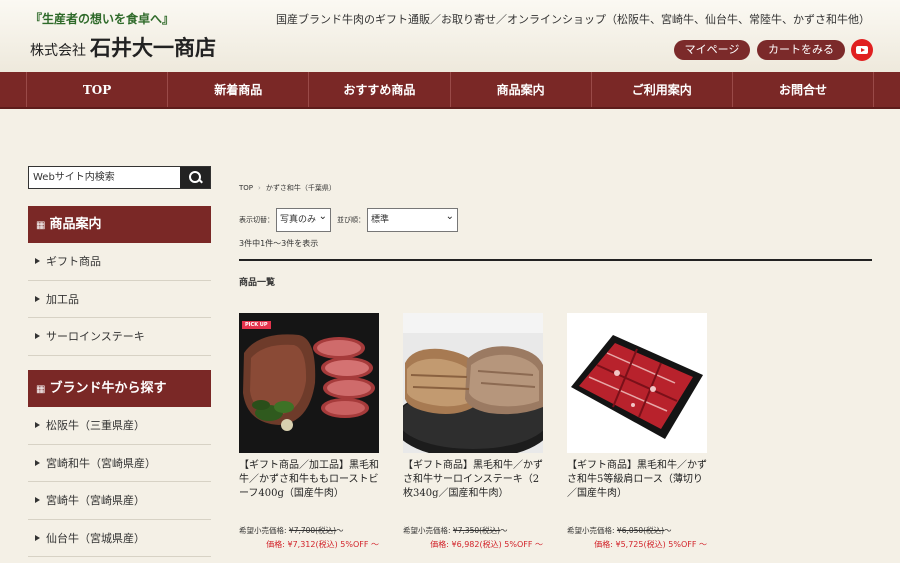  I want to click on nav-guide: ご利用案内, so click(662, 89).